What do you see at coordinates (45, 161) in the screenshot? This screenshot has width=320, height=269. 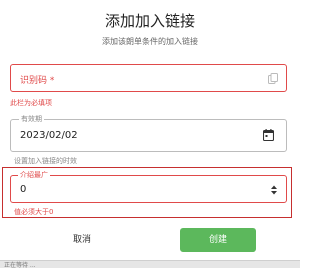 I see `expiry-helper-text: 设置加入链接的时效` at bounding box center [45, 161].